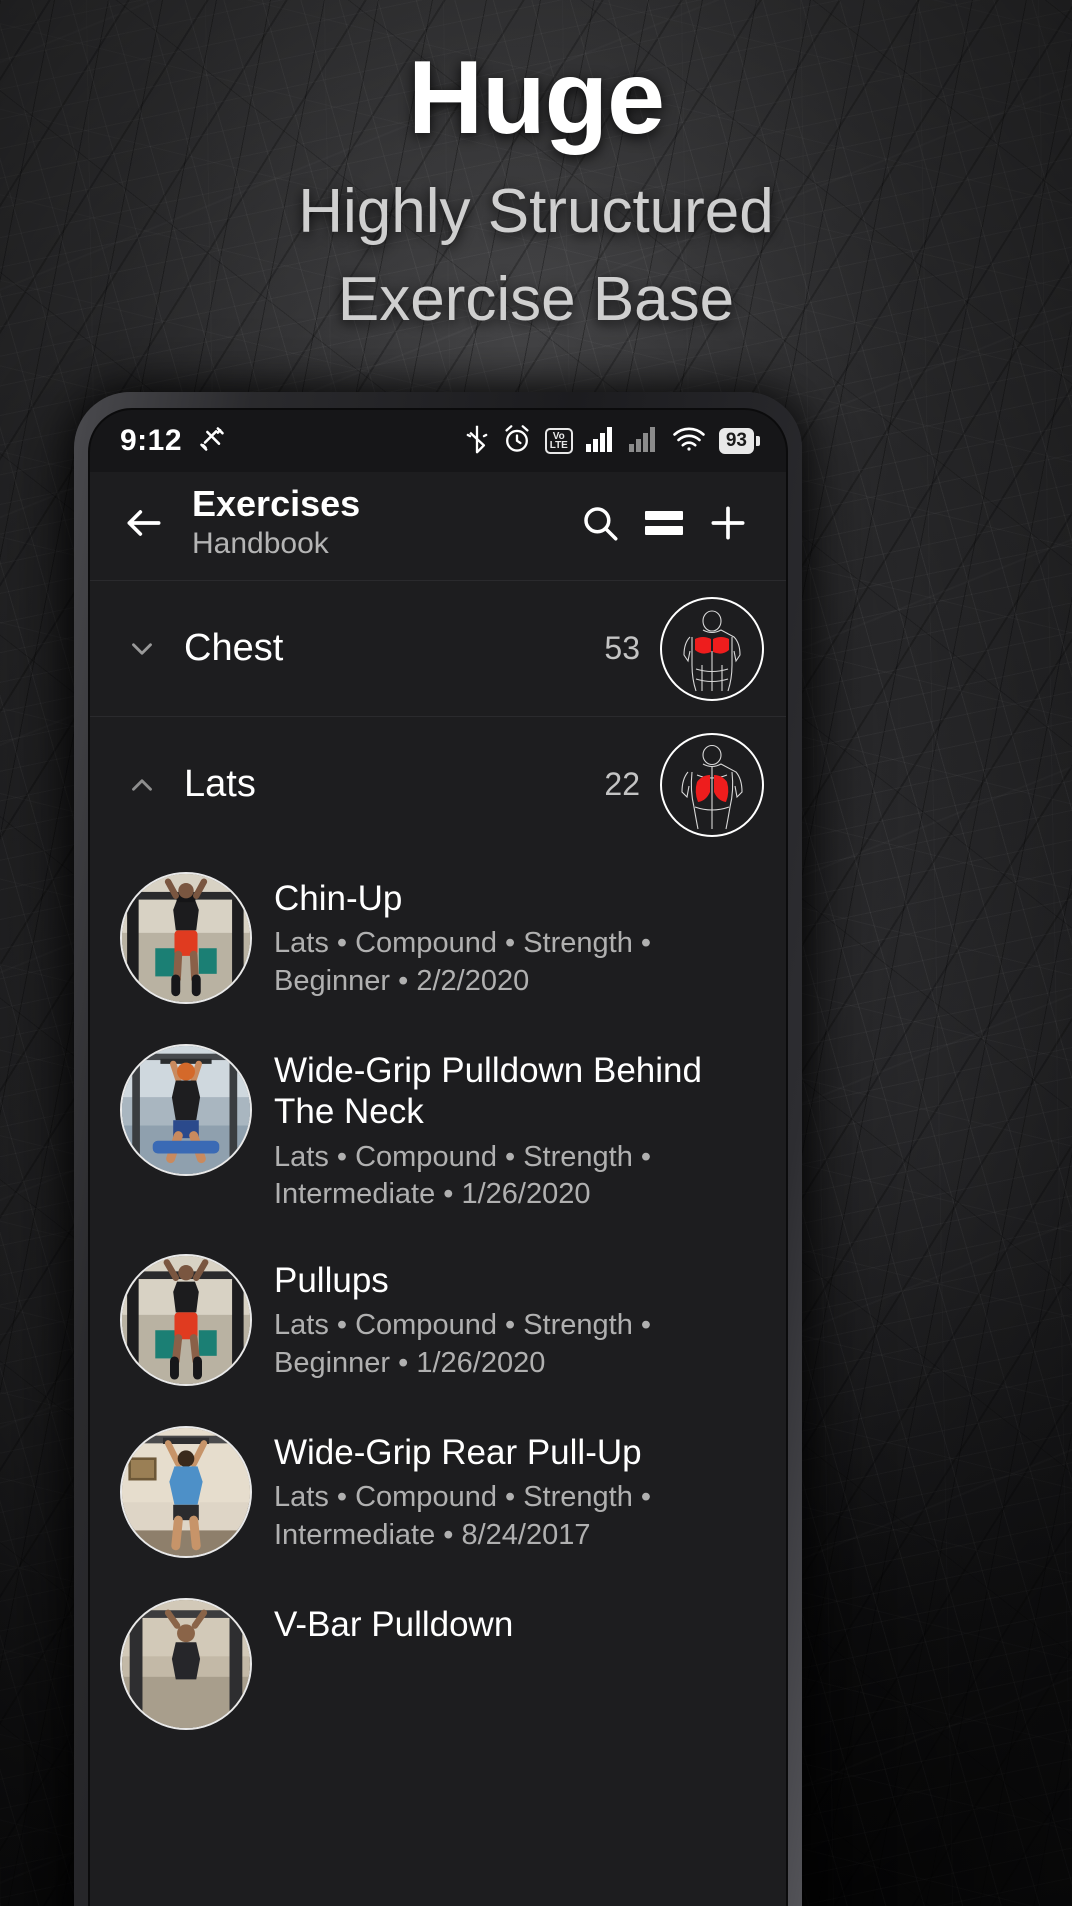 Image resolution: width=1072 pixels, height=1906 pixels. I want to click on volte-icon: Vo LTE, so click(558, 441).